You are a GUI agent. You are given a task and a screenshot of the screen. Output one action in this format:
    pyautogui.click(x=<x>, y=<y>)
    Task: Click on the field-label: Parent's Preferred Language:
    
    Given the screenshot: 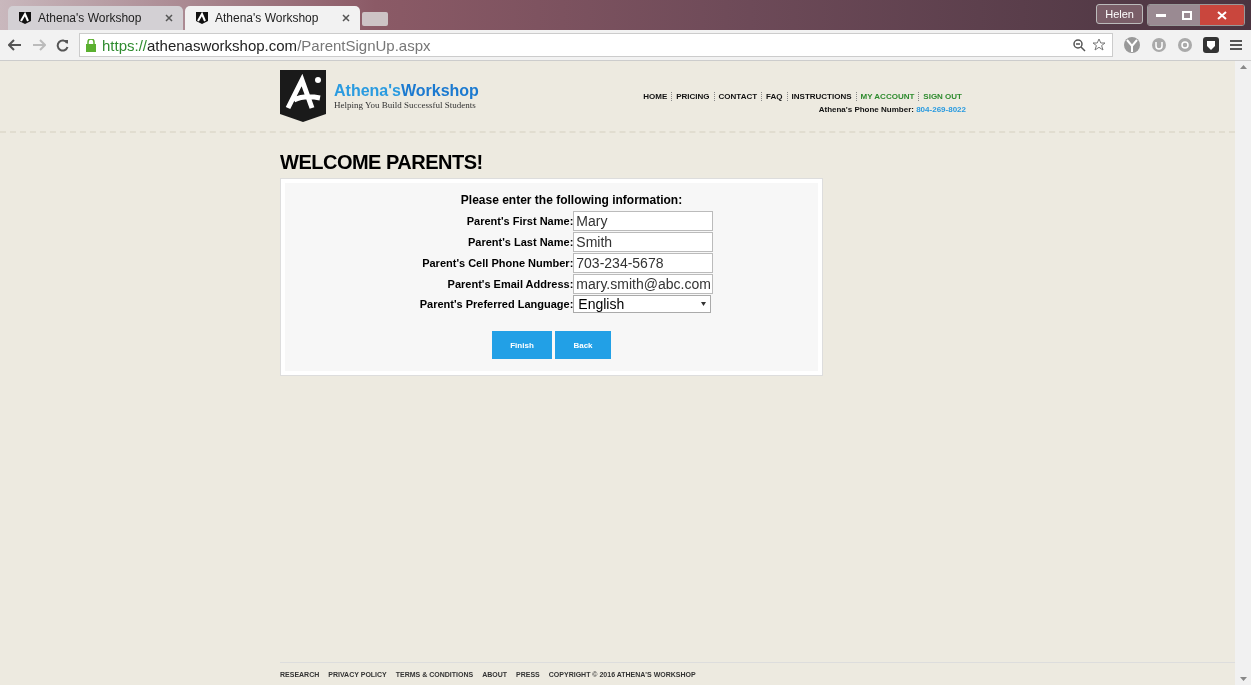 What is the action you would take?
    pyautogui.click(x=496, y=304)
    